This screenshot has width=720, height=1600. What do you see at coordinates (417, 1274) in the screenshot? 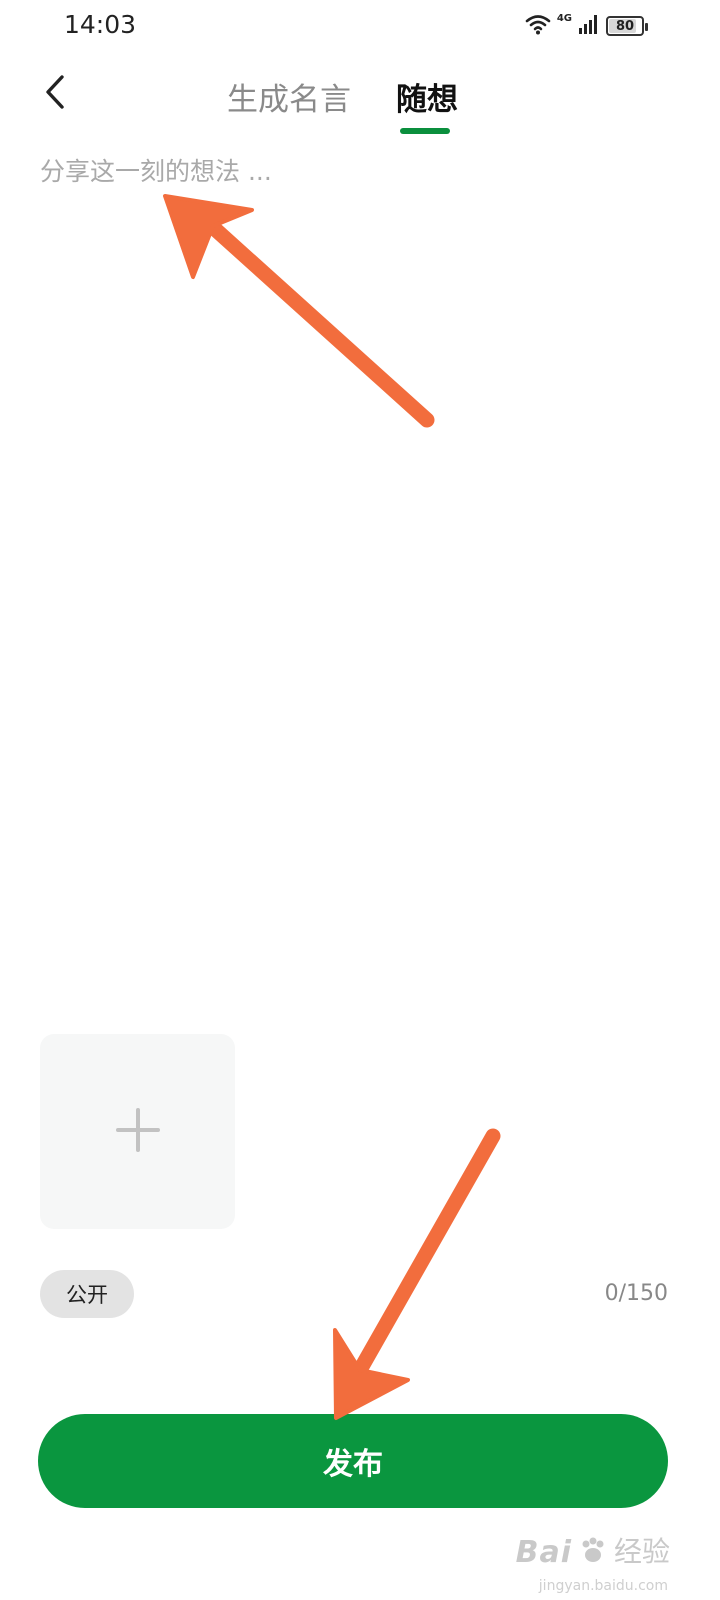
I see `annotation-arrow-bottom` at bounding box center [417, 1274].